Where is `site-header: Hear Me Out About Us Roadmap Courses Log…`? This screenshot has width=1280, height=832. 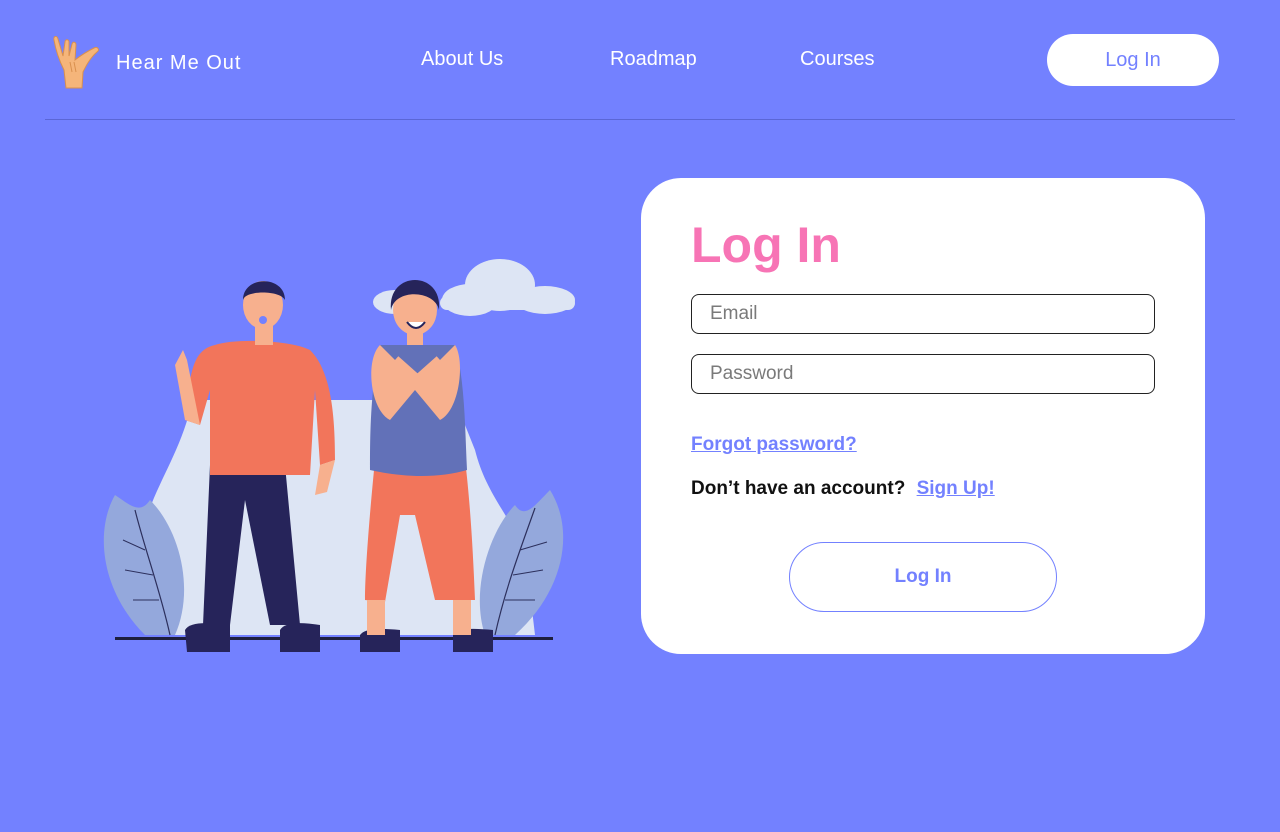 site-header: Hear Me Out About Us Roadmap Courses Log… is located at coordinates (640, 60).